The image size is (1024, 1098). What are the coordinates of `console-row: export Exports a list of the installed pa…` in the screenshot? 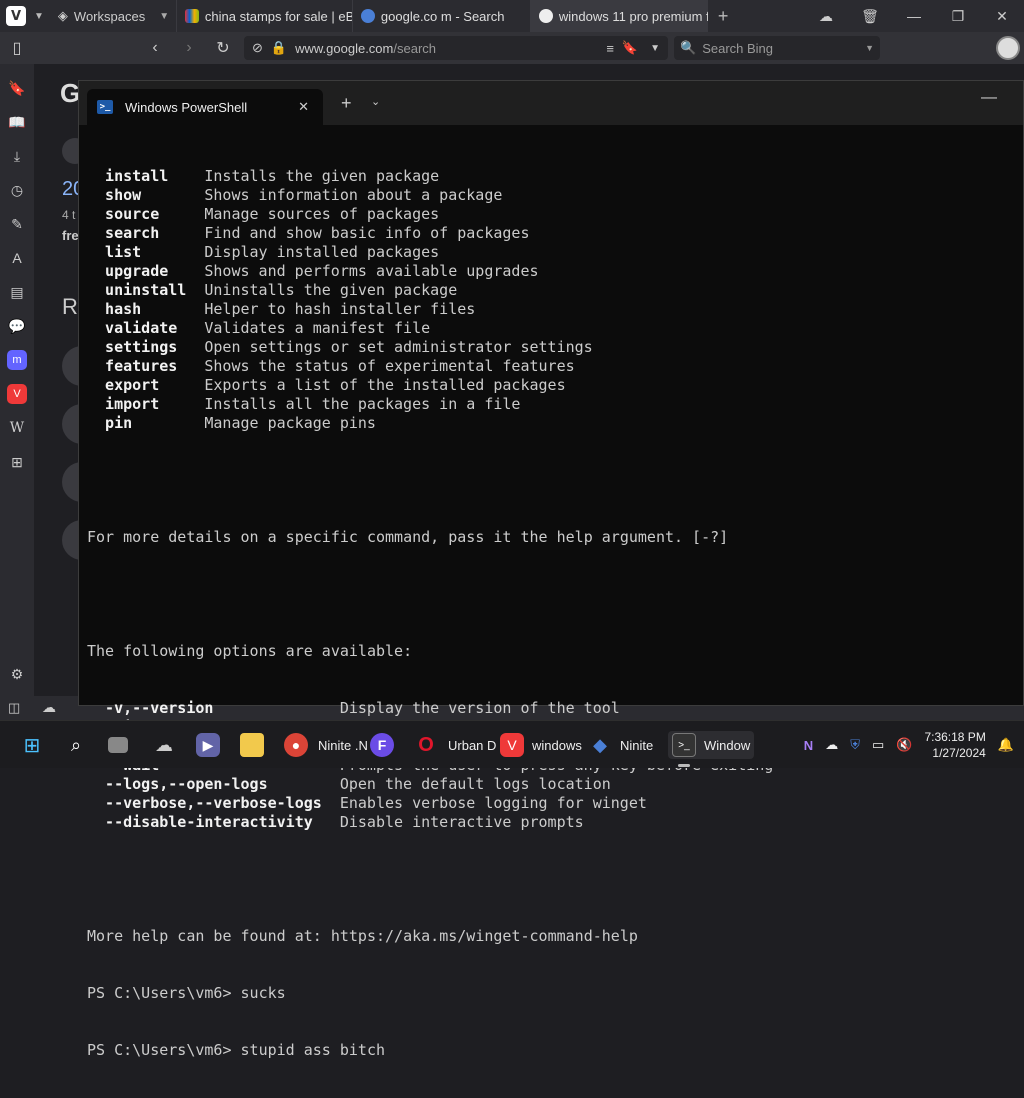 It's located at (430, 385).